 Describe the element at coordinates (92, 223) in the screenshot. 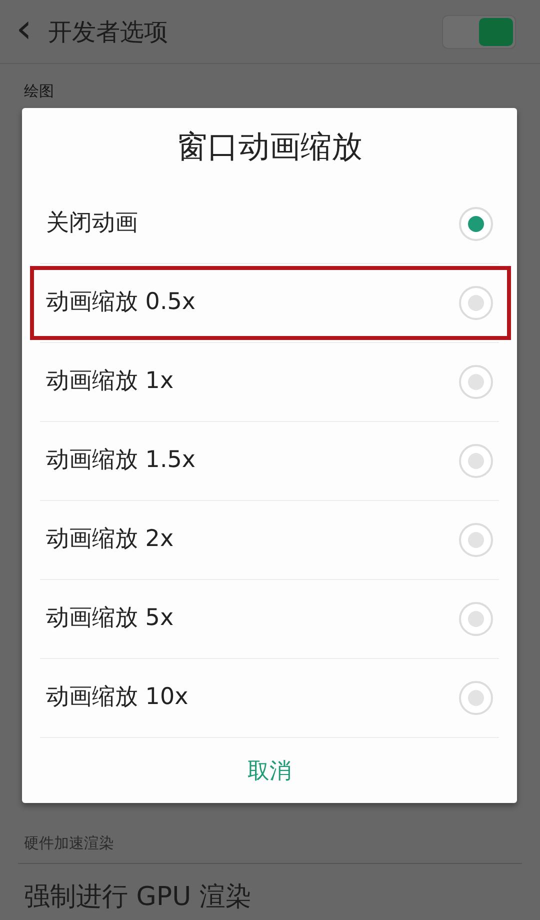

I see `option-label: 关闭动画` at that location.